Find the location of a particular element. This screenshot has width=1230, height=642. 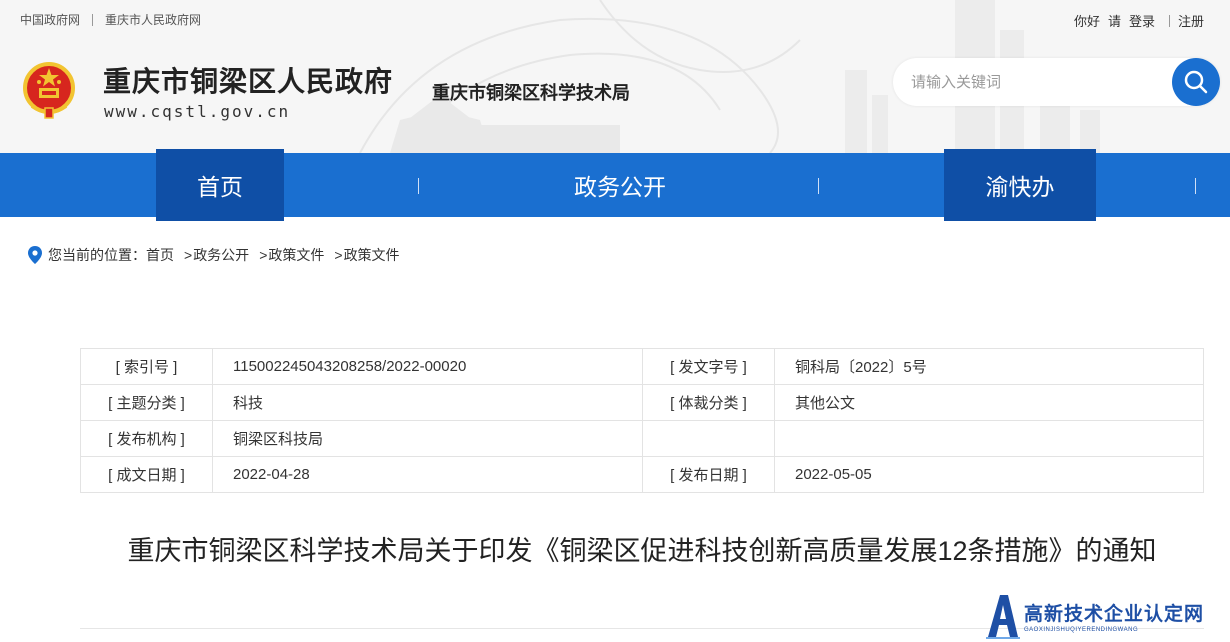

watermark-text: 高新技术企业认定网 is located at coordinates (1114, 614).